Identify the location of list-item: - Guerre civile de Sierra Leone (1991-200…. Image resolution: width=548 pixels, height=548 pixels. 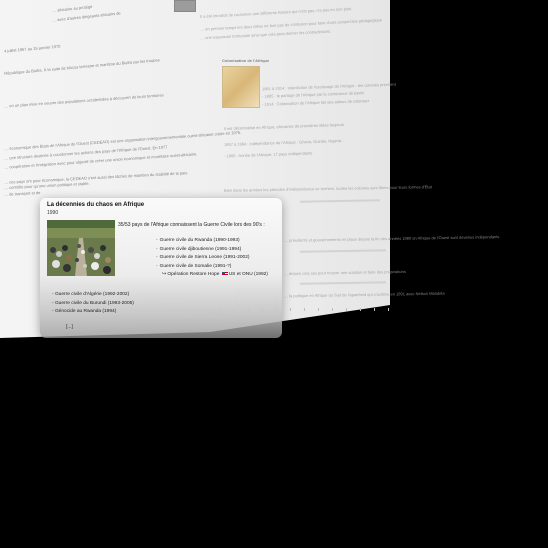
(212, 258).